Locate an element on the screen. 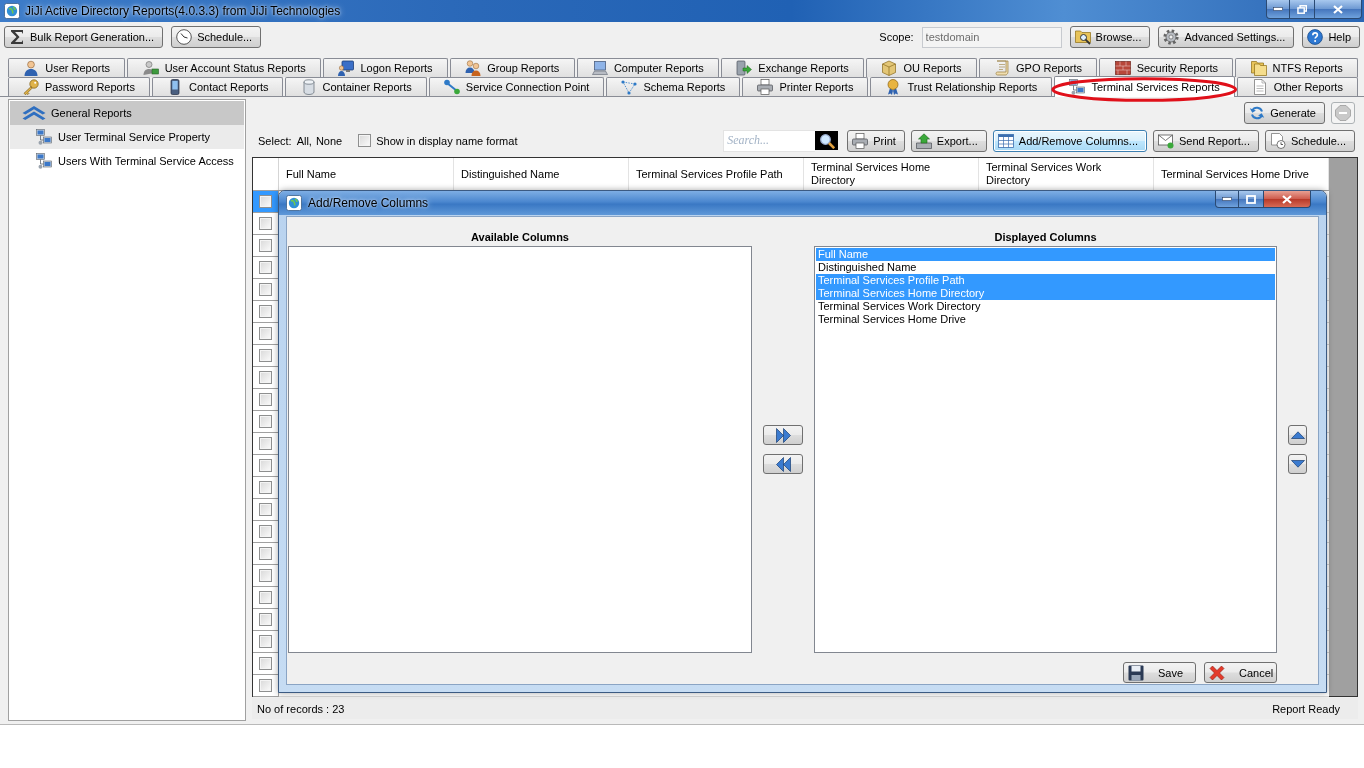 The image size is (1364, 768). columns-icon is located at coordinates (1005, 140).